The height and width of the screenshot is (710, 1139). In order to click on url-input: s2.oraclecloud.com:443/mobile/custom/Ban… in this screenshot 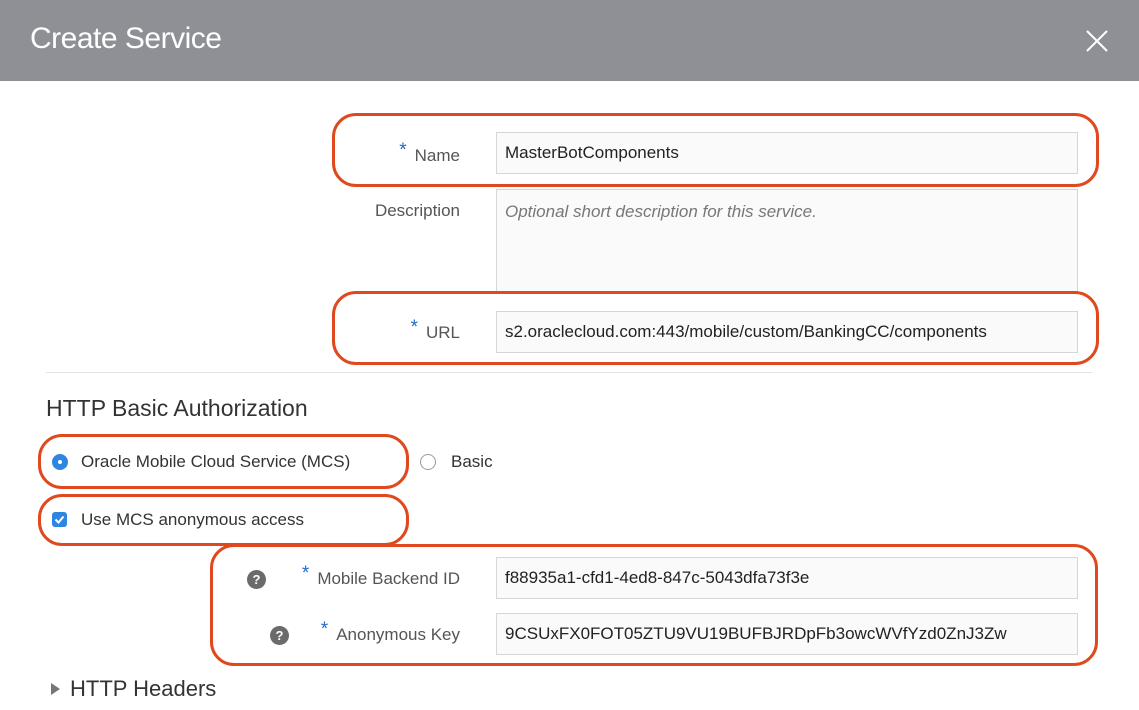, I will do `click(787, 332)`.